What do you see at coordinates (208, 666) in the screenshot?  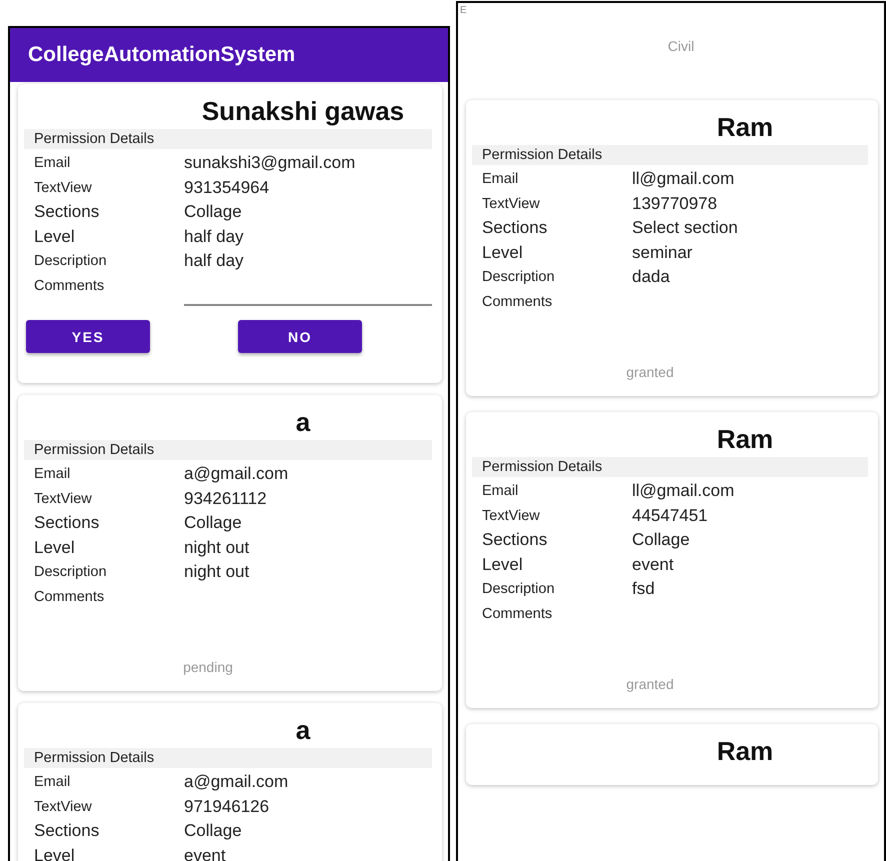 I see `status-text: pending` at bounding box center [208, 666].